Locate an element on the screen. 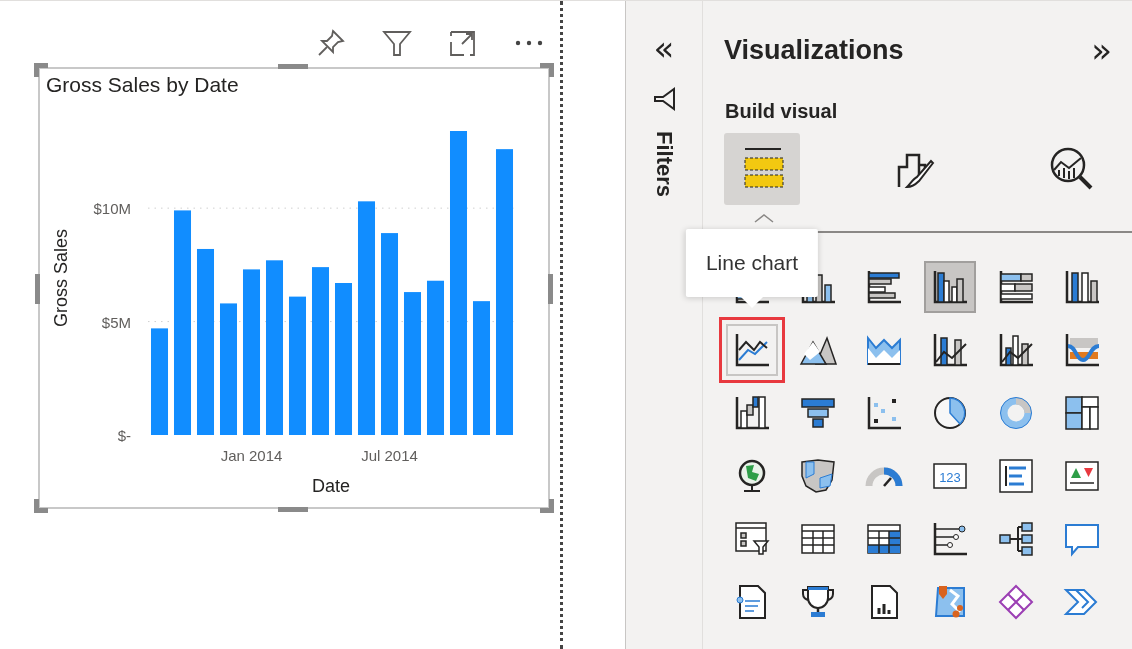  pane-title: Visualizations is located at coordinates (814, 50).